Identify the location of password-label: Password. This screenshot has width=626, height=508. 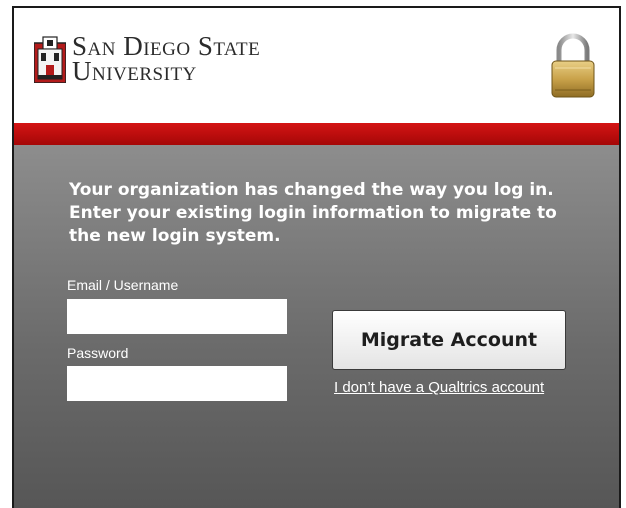
(98, 353).